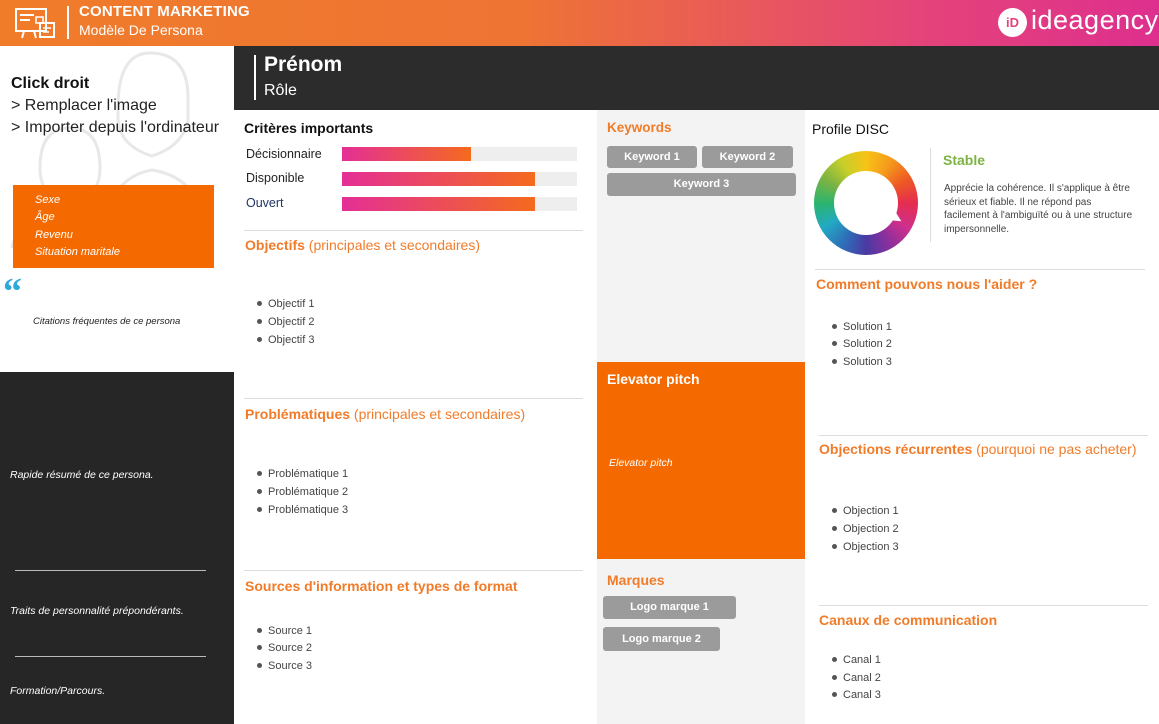  What do you see at coordinates (865, 529) in the screenshot?
I see `list-item: Objection 2` at bounding box center [865, 529].